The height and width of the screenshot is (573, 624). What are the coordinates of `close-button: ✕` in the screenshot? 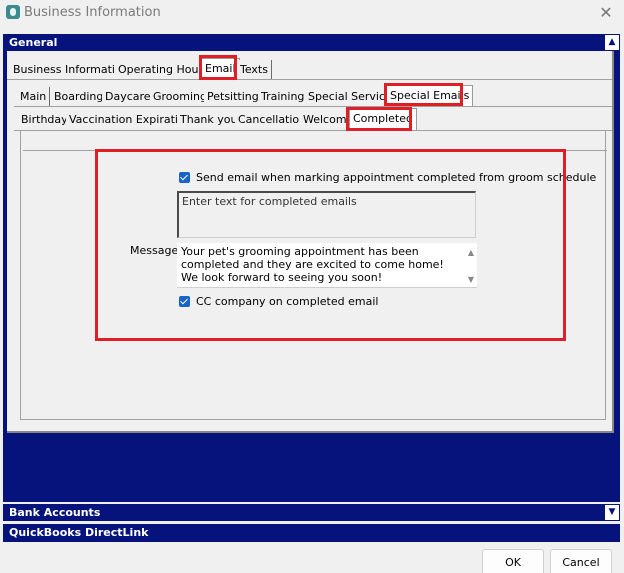 It's located at (606, 13).